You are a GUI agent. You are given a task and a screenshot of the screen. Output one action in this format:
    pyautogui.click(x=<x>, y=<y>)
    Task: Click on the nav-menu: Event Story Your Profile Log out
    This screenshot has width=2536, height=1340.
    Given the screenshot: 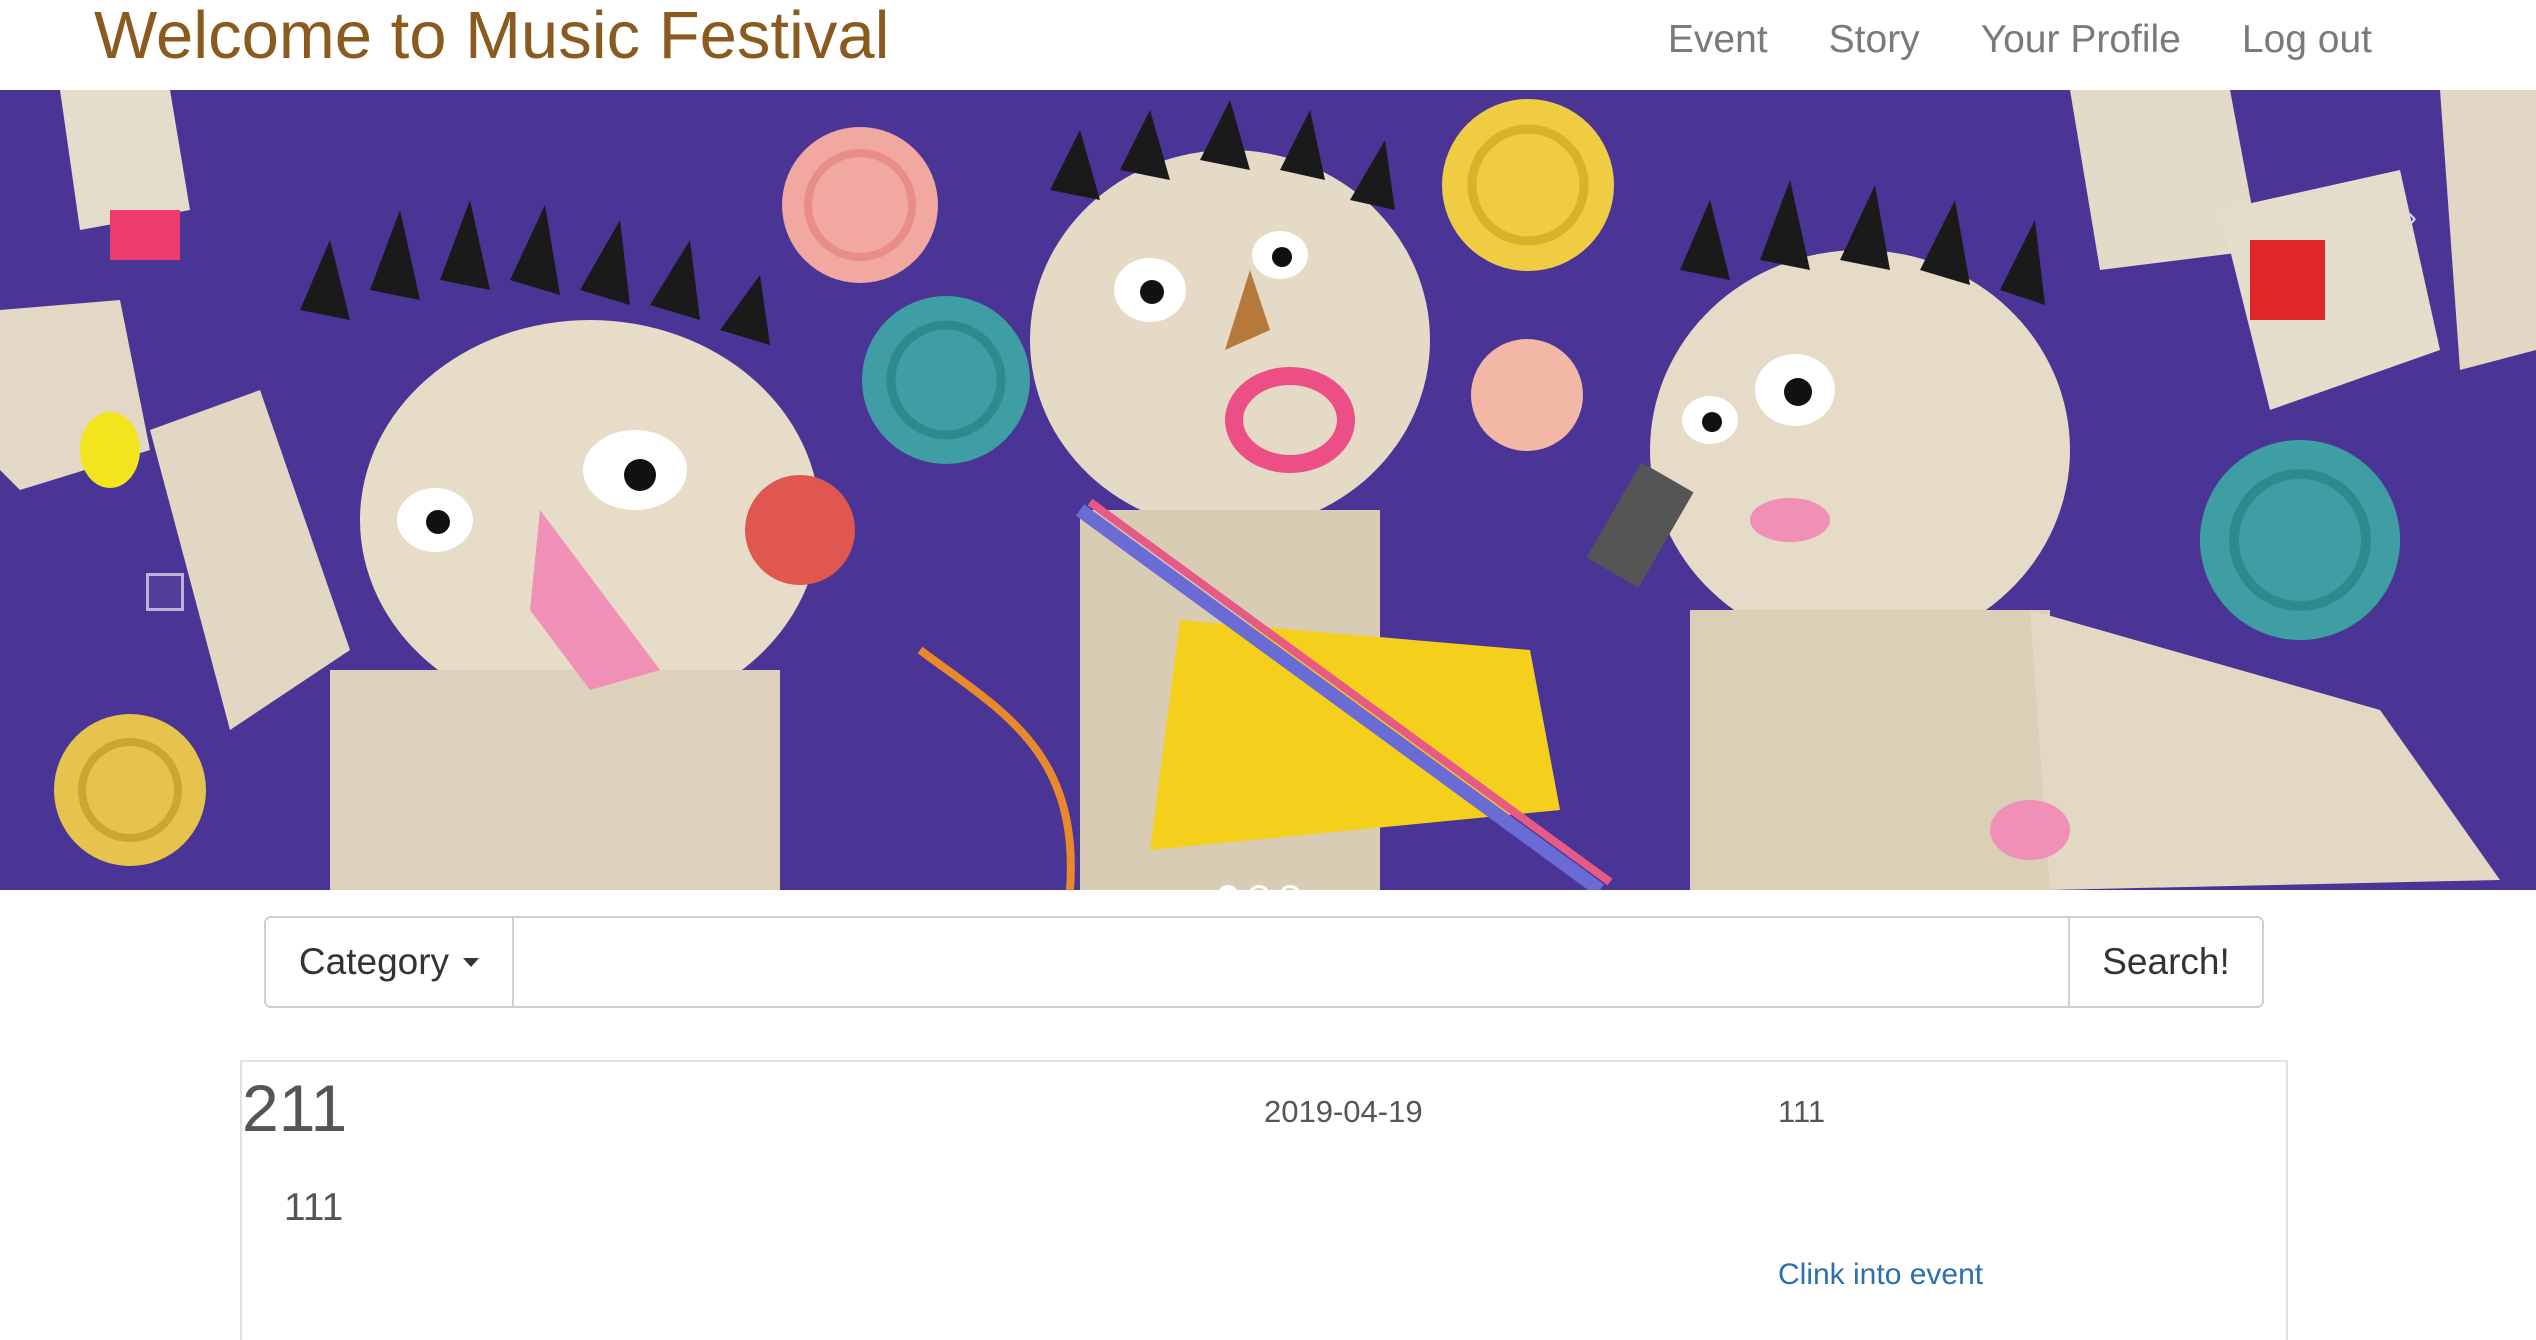 What is the action you would take?
    pyautogui.click(x=1989, y=40)
    